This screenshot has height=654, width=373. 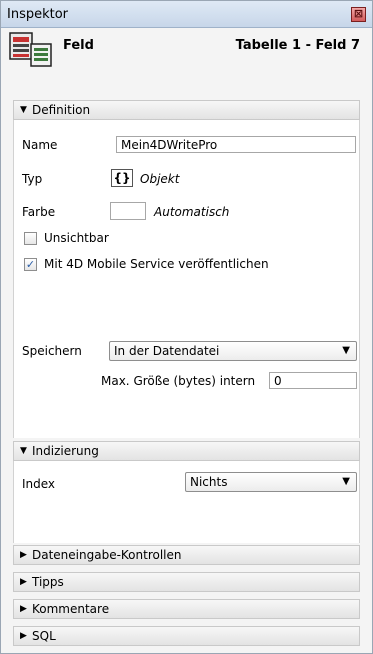 I want to click on field-table-icon, so click(x=30, y=49).